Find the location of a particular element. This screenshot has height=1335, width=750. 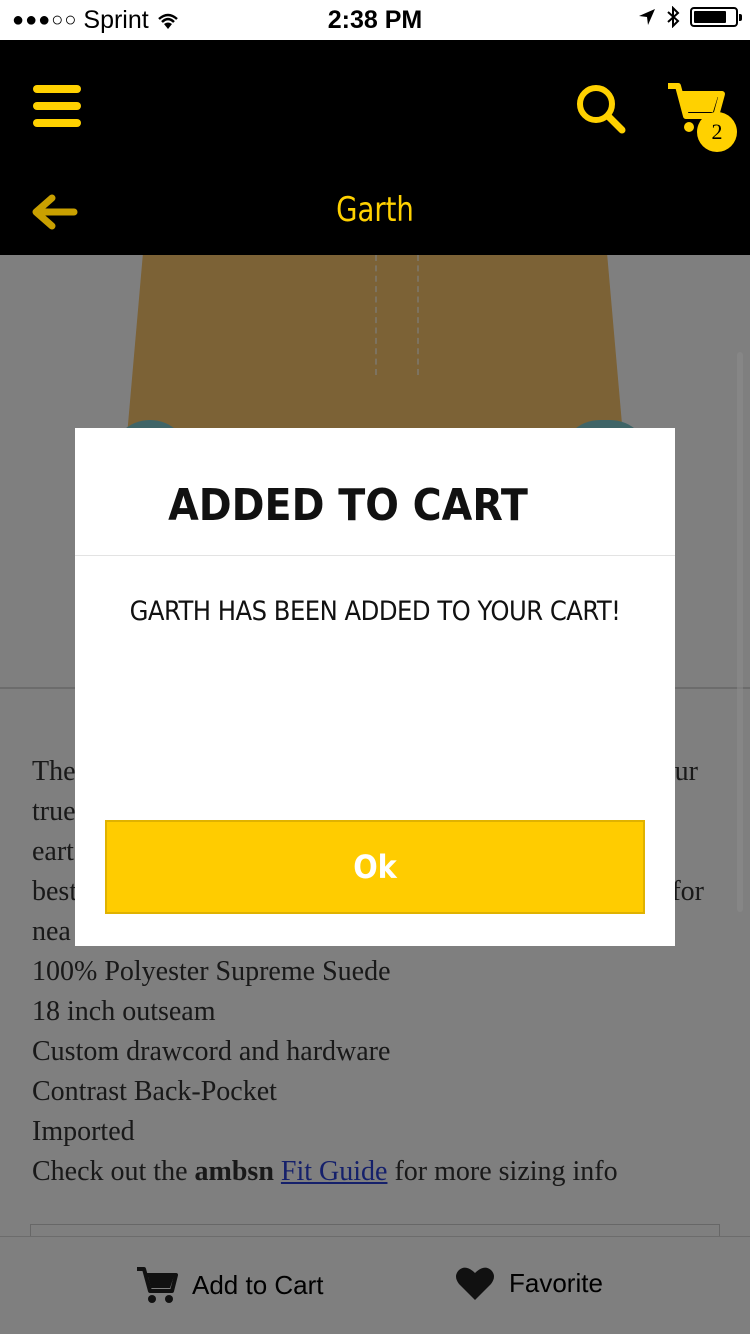

status-bar: ●●●○○ Sprint 2:38 PM is located at coordinates (375, 20).